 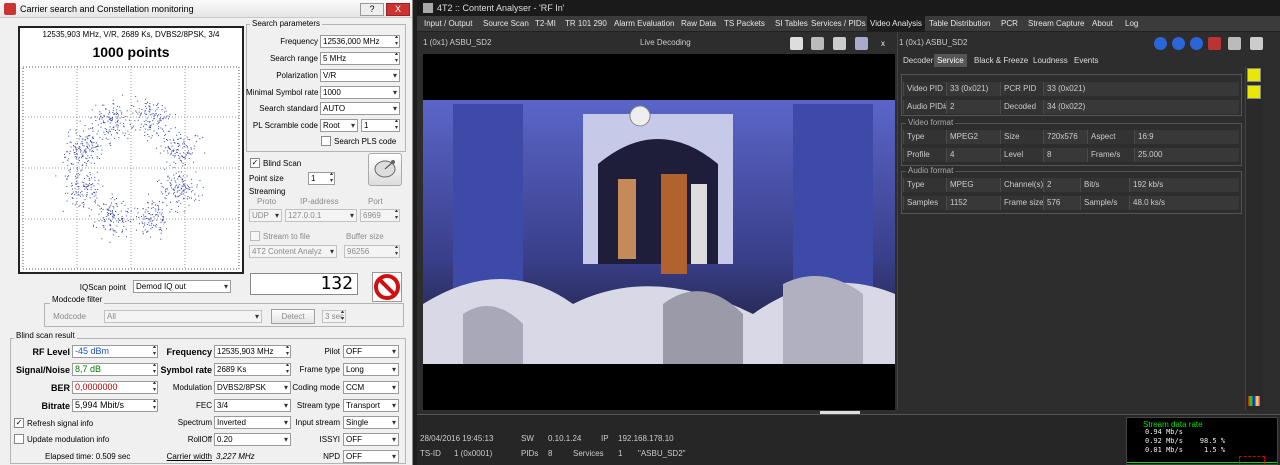 I want to click on speaker-icon, so click(x=817, y=43).